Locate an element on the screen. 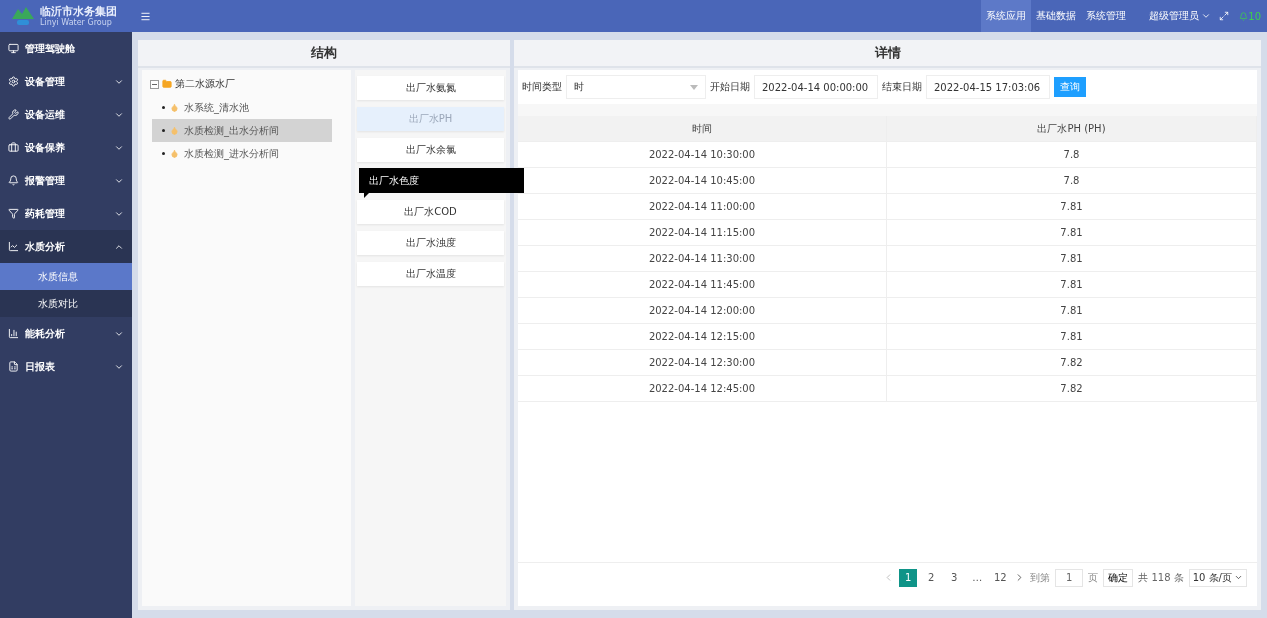 This screenshot has height=618, width=1267. total-count: 共 118 条 is located at coordinates (1161, 577).